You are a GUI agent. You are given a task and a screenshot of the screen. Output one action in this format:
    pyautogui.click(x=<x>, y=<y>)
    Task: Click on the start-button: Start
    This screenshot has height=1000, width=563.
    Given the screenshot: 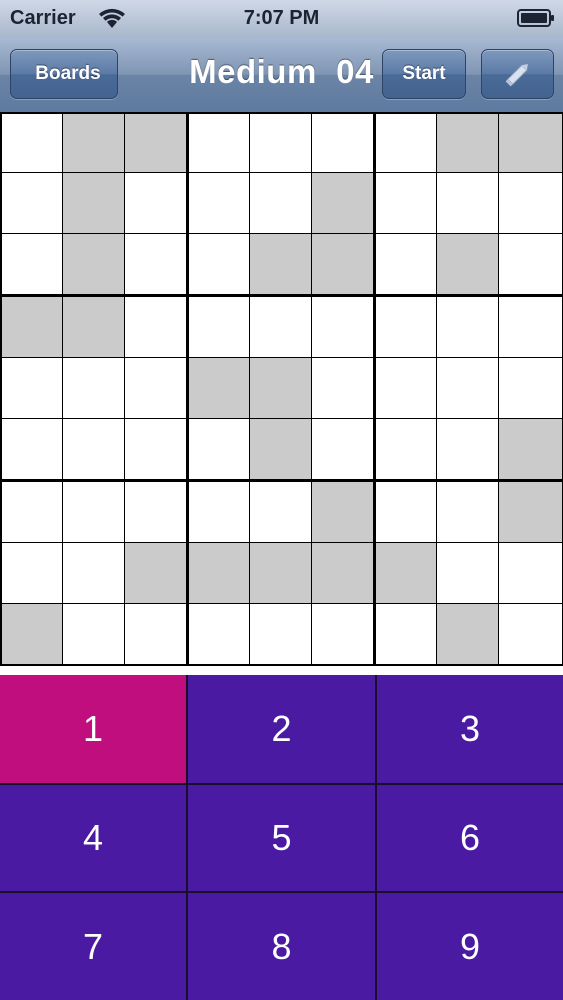 What is the action you would take?
    pyautogui.click(x=424, y=74)
    